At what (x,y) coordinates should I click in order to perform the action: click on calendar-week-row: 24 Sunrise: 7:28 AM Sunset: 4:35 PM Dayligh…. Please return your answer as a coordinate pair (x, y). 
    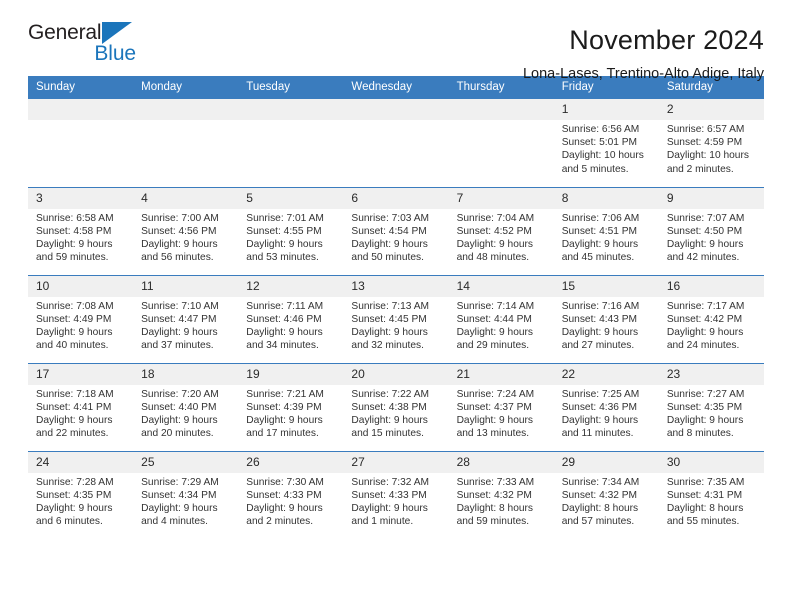
    Looking at the image, I should click on (396, 494).